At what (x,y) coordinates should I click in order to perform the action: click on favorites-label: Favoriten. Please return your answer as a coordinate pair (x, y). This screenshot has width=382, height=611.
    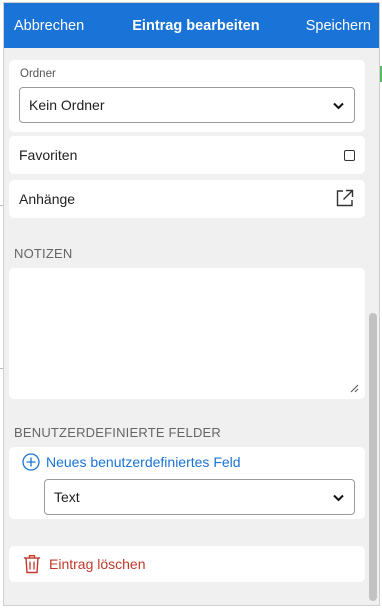
    Looking at the image, I should click on (48, 155).